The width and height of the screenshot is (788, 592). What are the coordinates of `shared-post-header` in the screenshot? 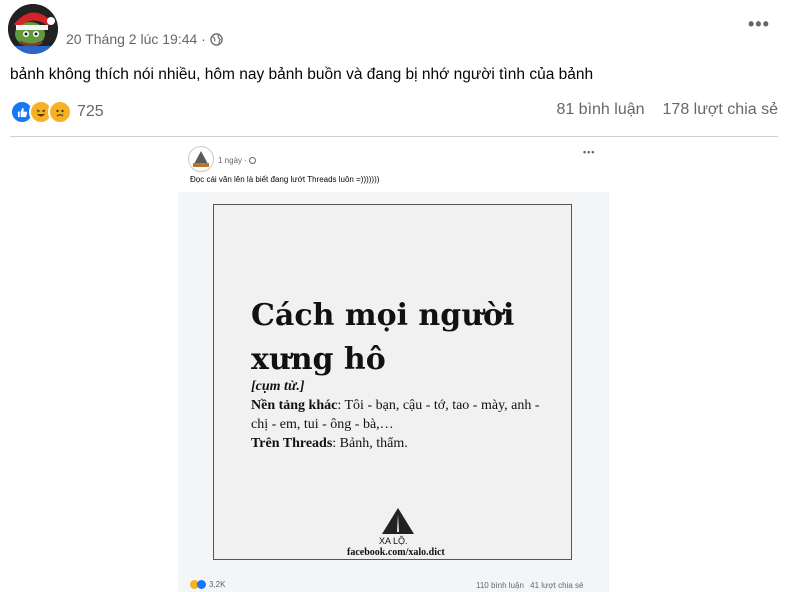 It's located at (393, 166).